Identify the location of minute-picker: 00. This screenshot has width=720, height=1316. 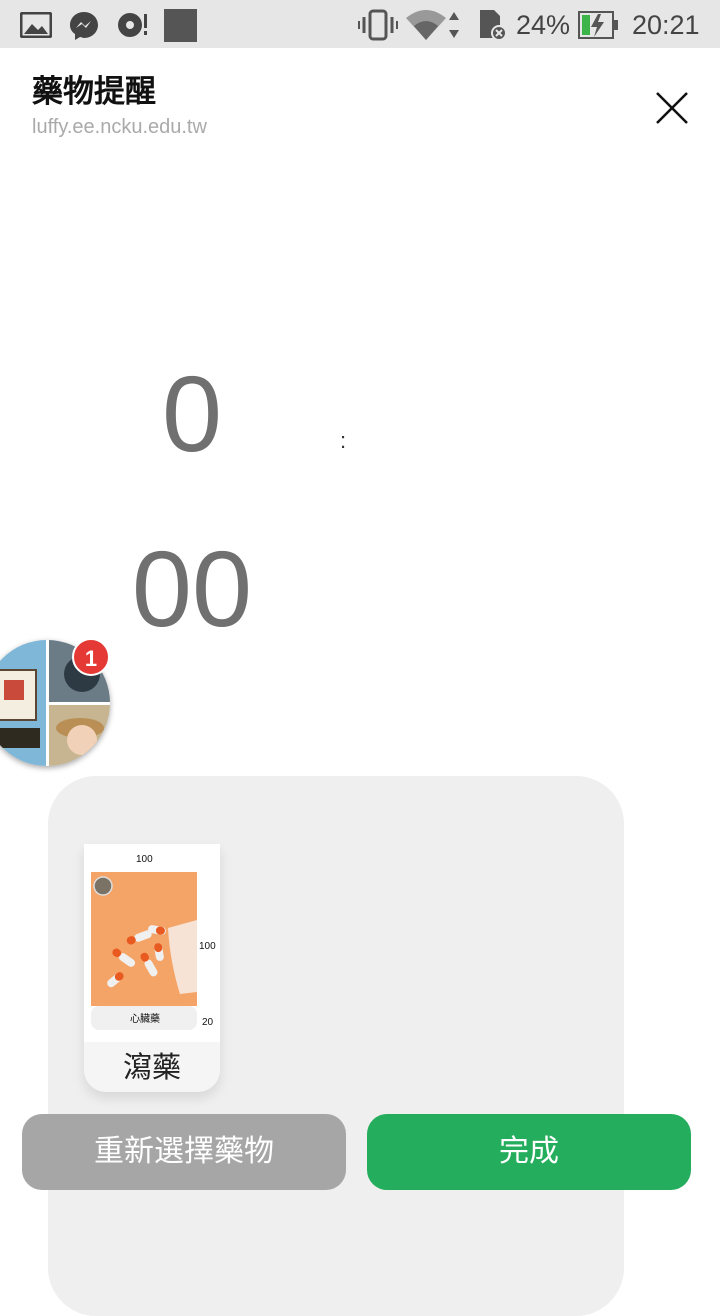
(192, 589).